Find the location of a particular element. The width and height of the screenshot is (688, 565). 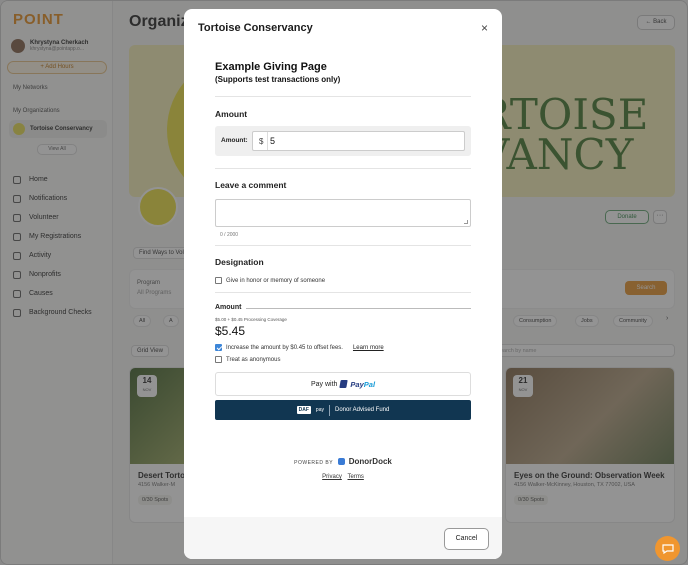

anonymous-checkbox is located at coordinates (218, 359).